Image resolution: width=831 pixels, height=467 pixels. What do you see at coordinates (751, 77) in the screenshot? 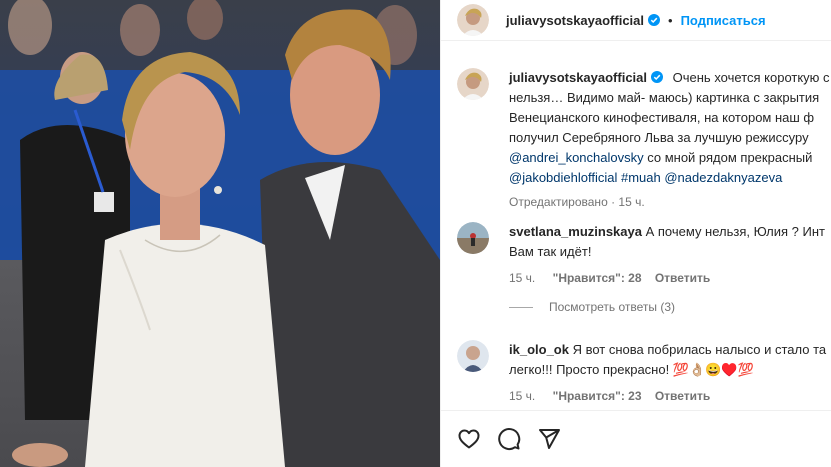
I see `caption-text-line1: Очень хочется короткую с` at bounding box center [751, 77].